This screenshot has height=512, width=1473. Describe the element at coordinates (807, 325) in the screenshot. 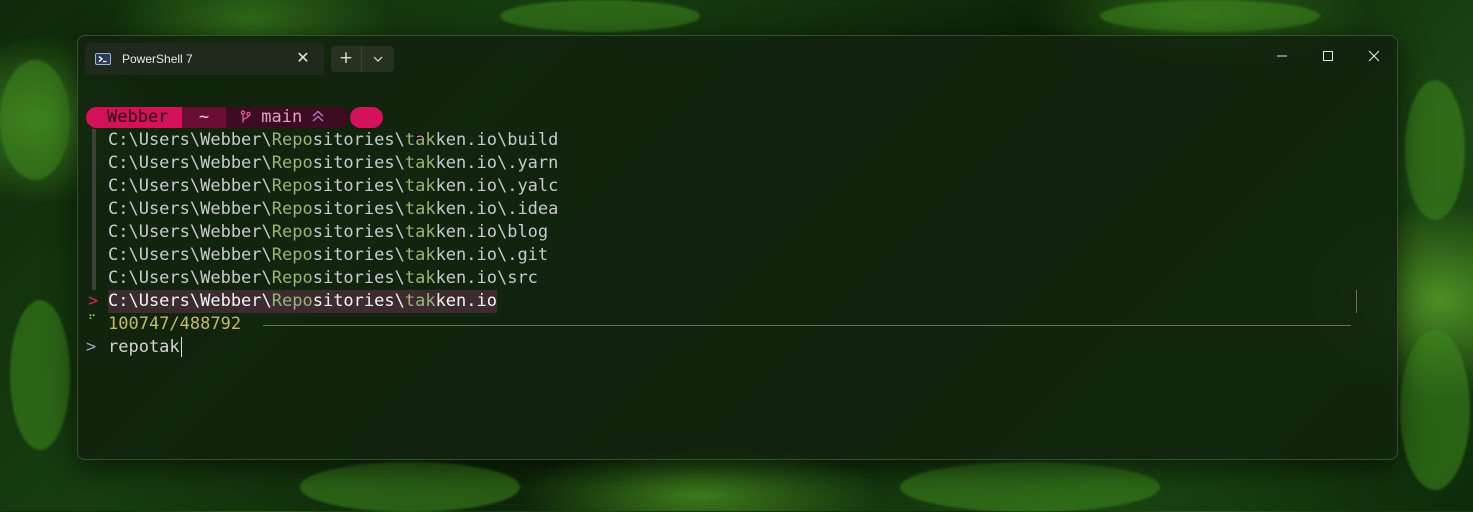

I see `divider` at that location.